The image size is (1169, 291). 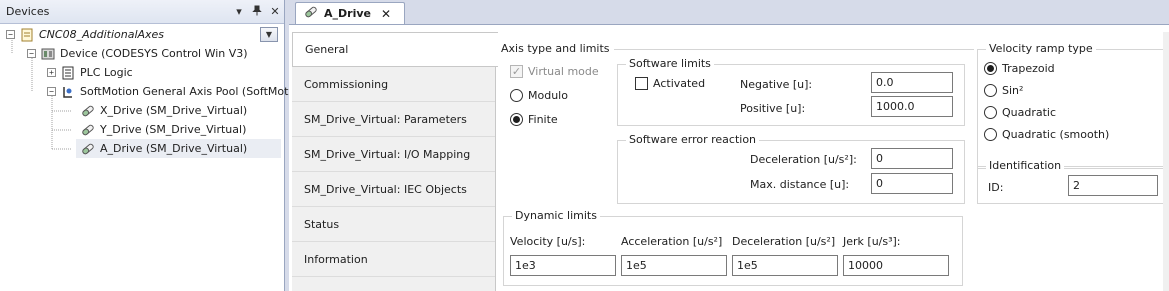 What do you see at coordinates (1041, 48) in the screenshot?
I see `velocity-ramp-legend: Velocity ramp type` at bounding box center [1041, 48].